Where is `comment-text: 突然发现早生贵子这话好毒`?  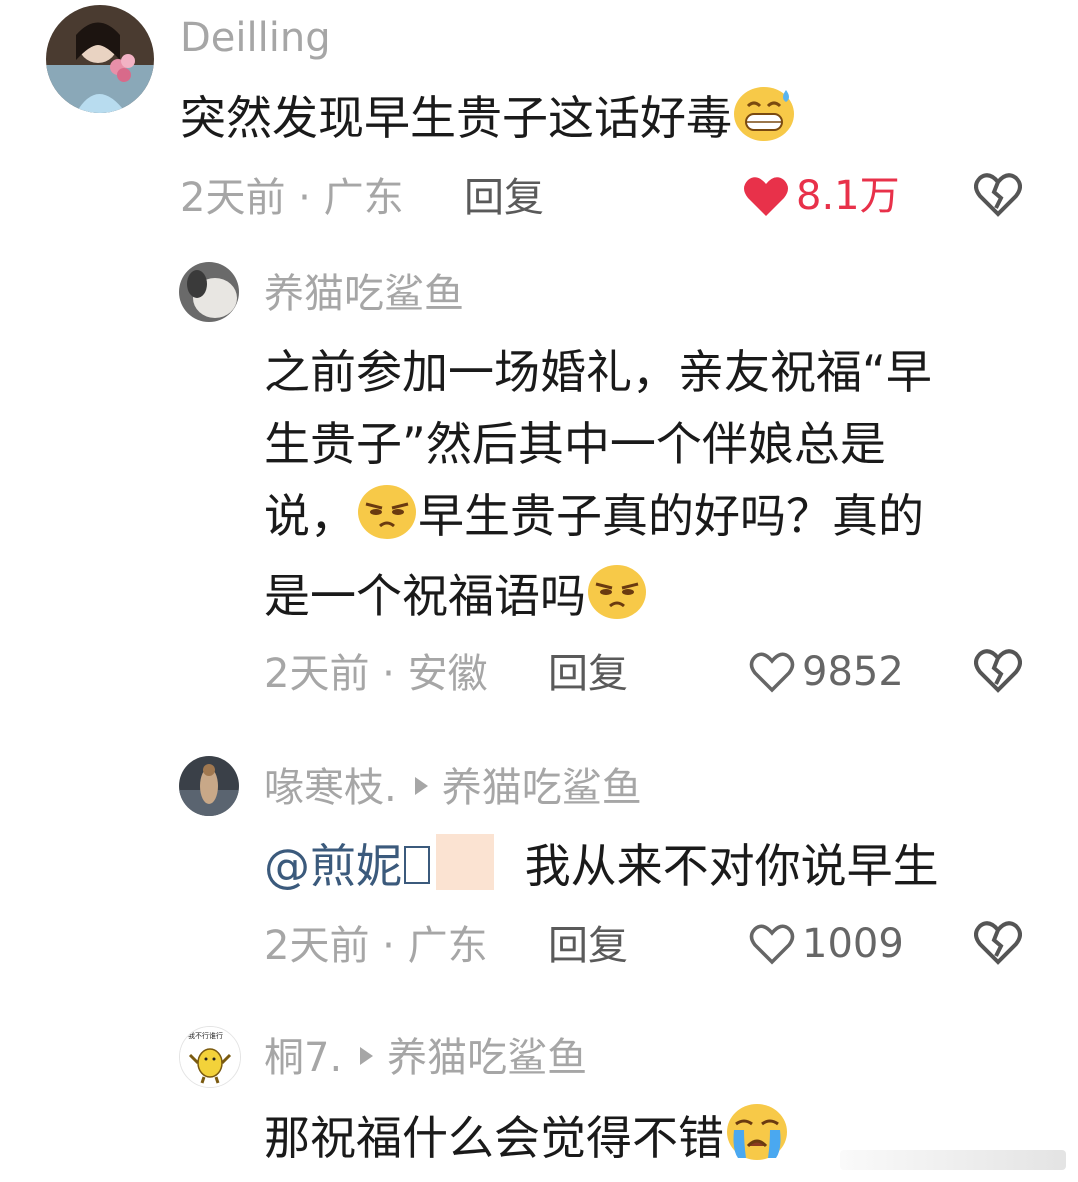 comment-text: 突然发现早生贵子这话好毒 is located at coordinates (488, 122).